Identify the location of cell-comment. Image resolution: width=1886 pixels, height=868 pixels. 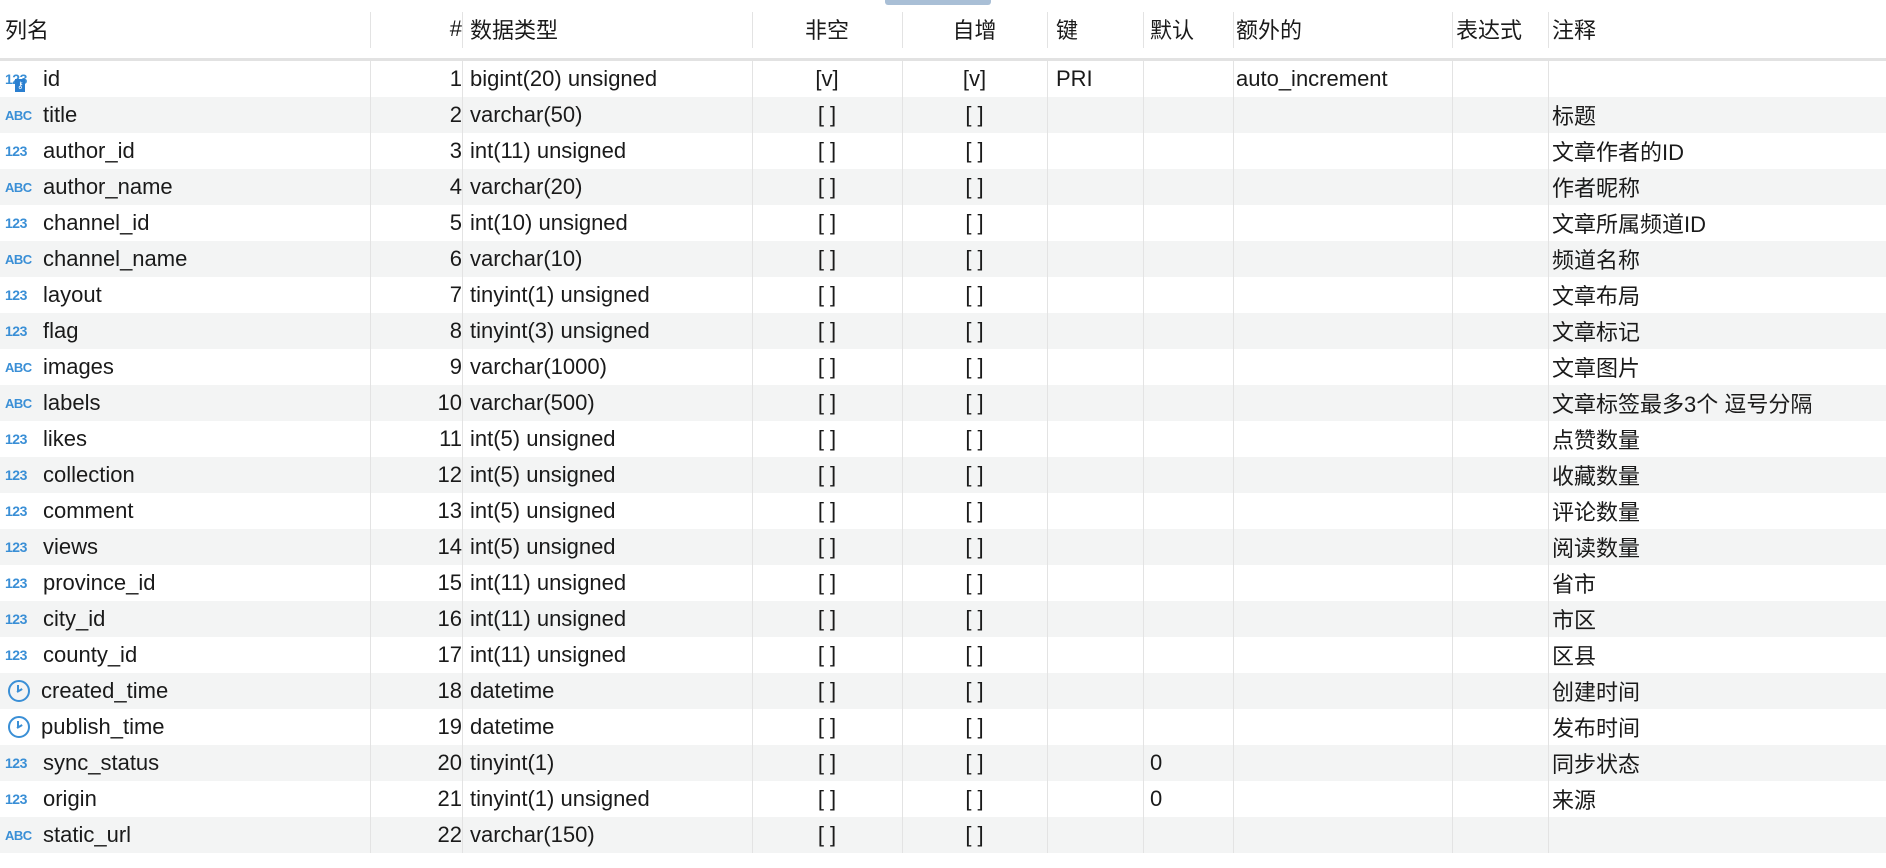
(1719, 79).